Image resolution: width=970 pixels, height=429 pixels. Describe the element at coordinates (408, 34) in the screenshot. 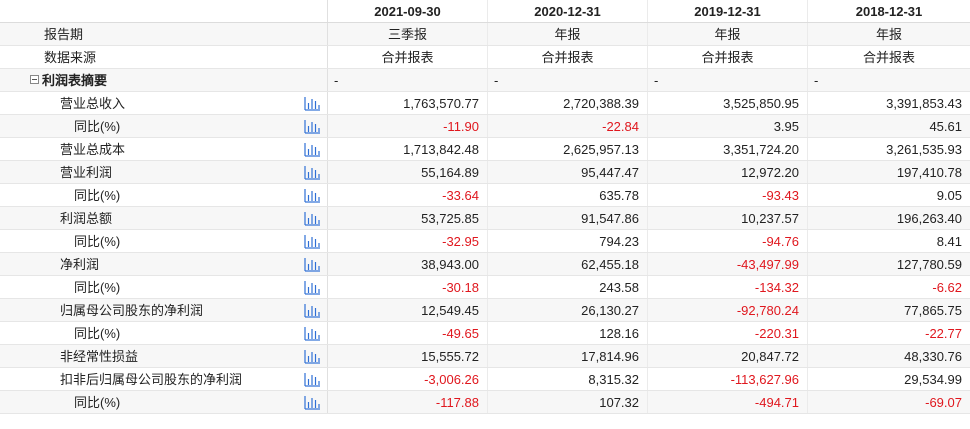

I see `meta-value: 三季报` at that location.